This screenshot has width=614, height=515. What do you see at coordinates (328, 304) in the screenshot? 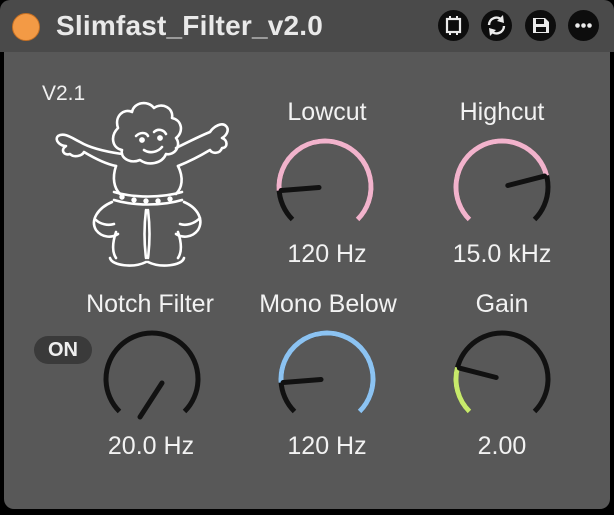
I see `mono-label: Mono Below` at bounding box center [328, 304].